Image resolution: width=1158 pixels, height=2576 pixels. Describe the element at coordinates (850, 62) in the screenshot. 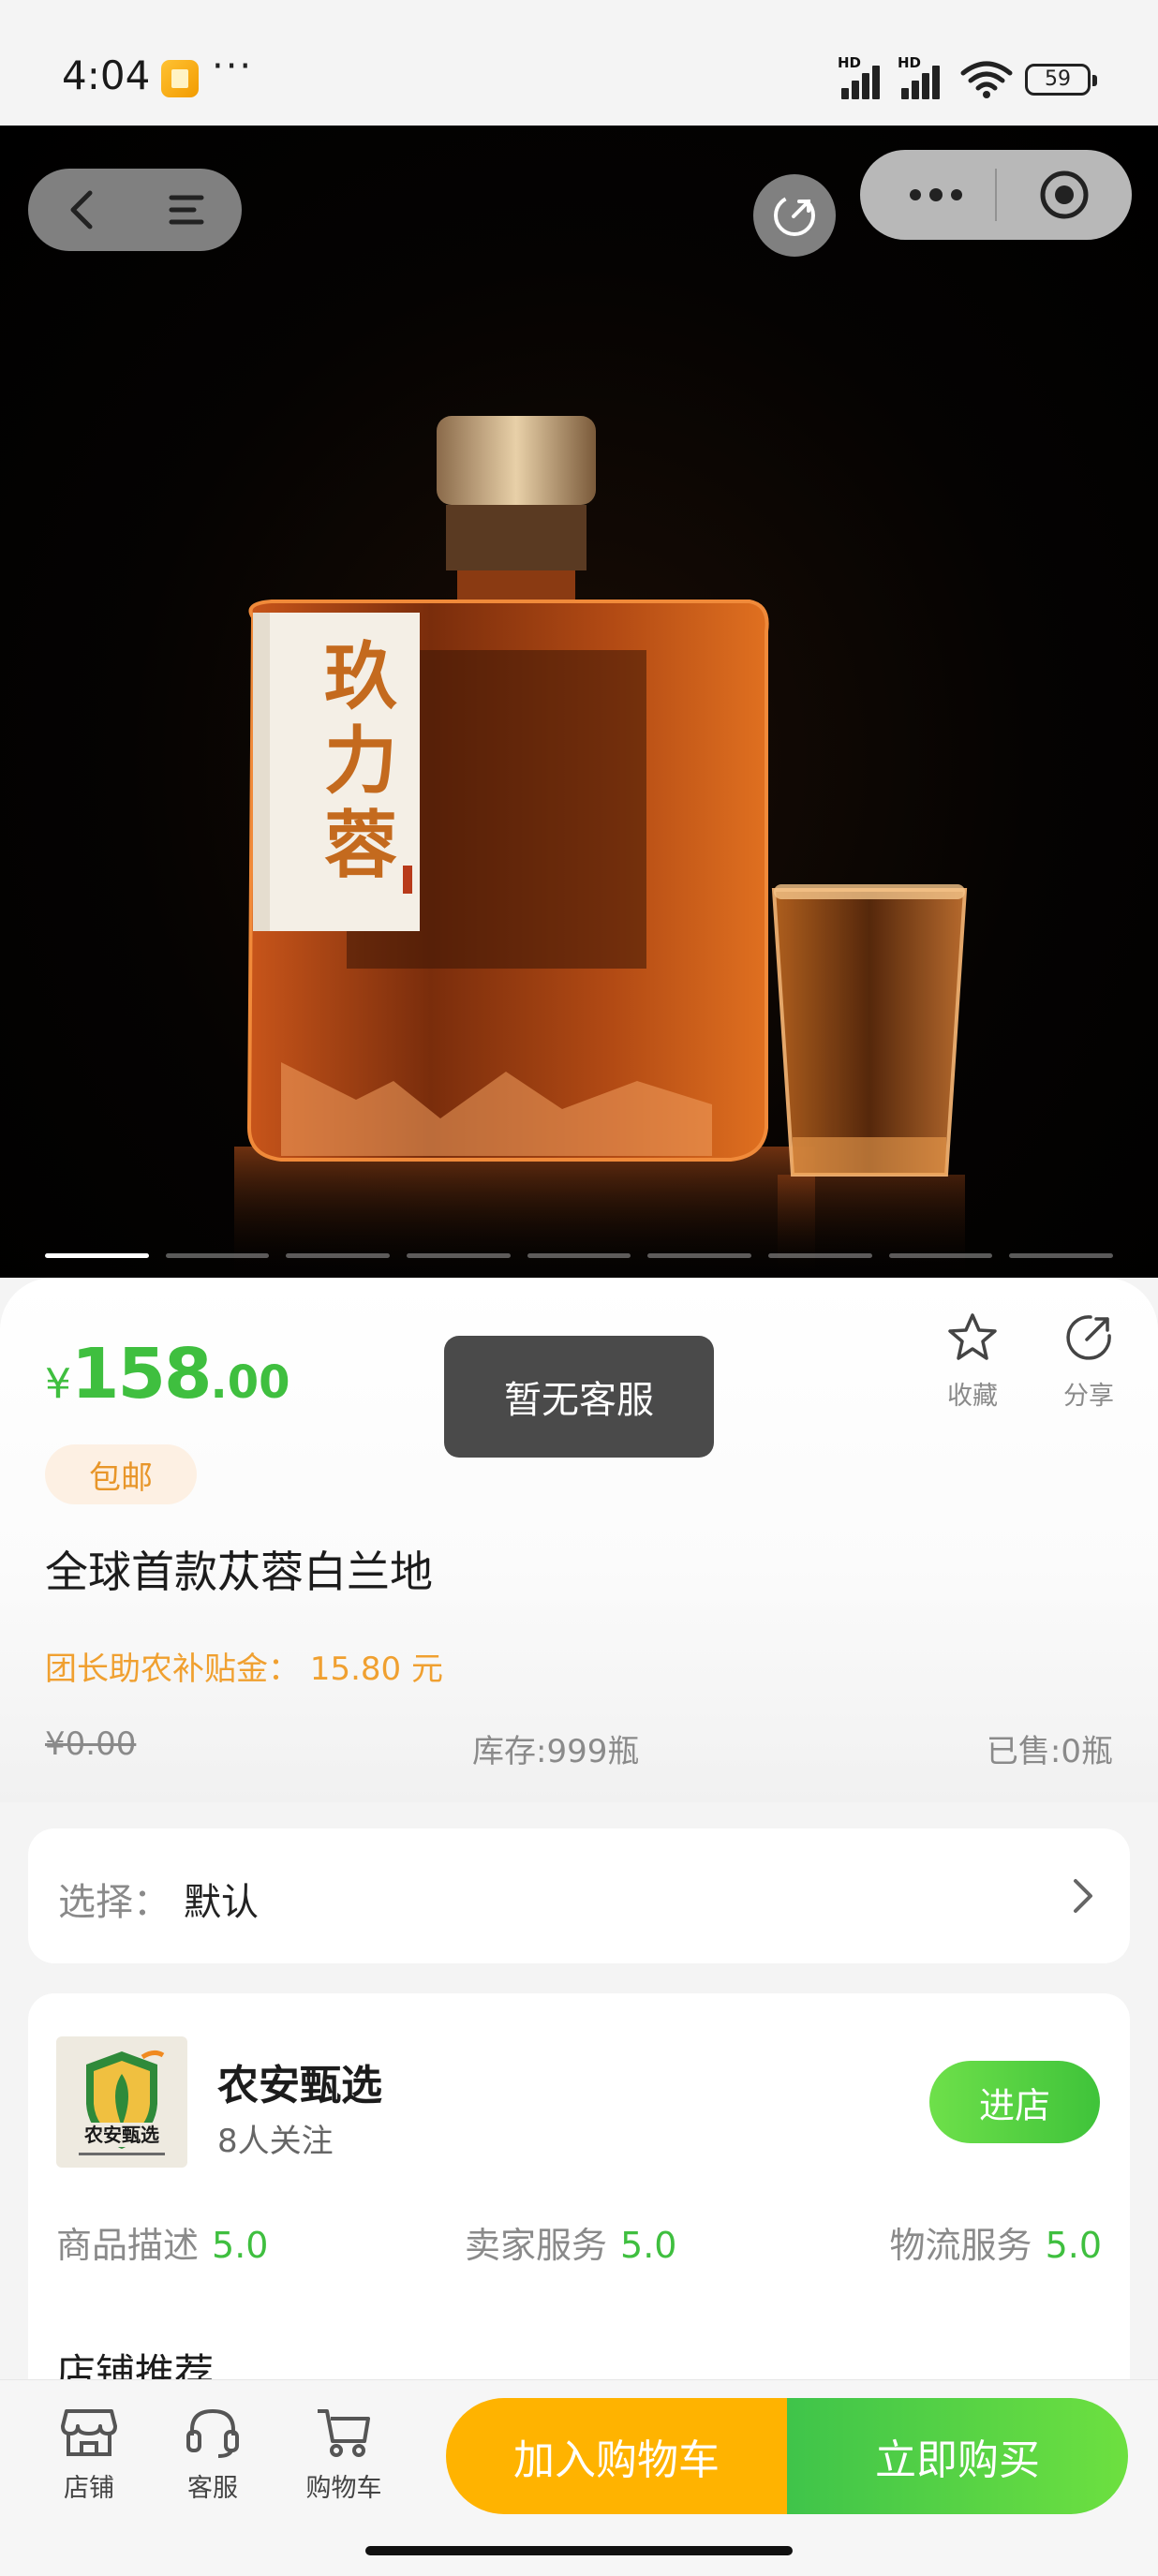

I see `hd-label: HD` at that location.